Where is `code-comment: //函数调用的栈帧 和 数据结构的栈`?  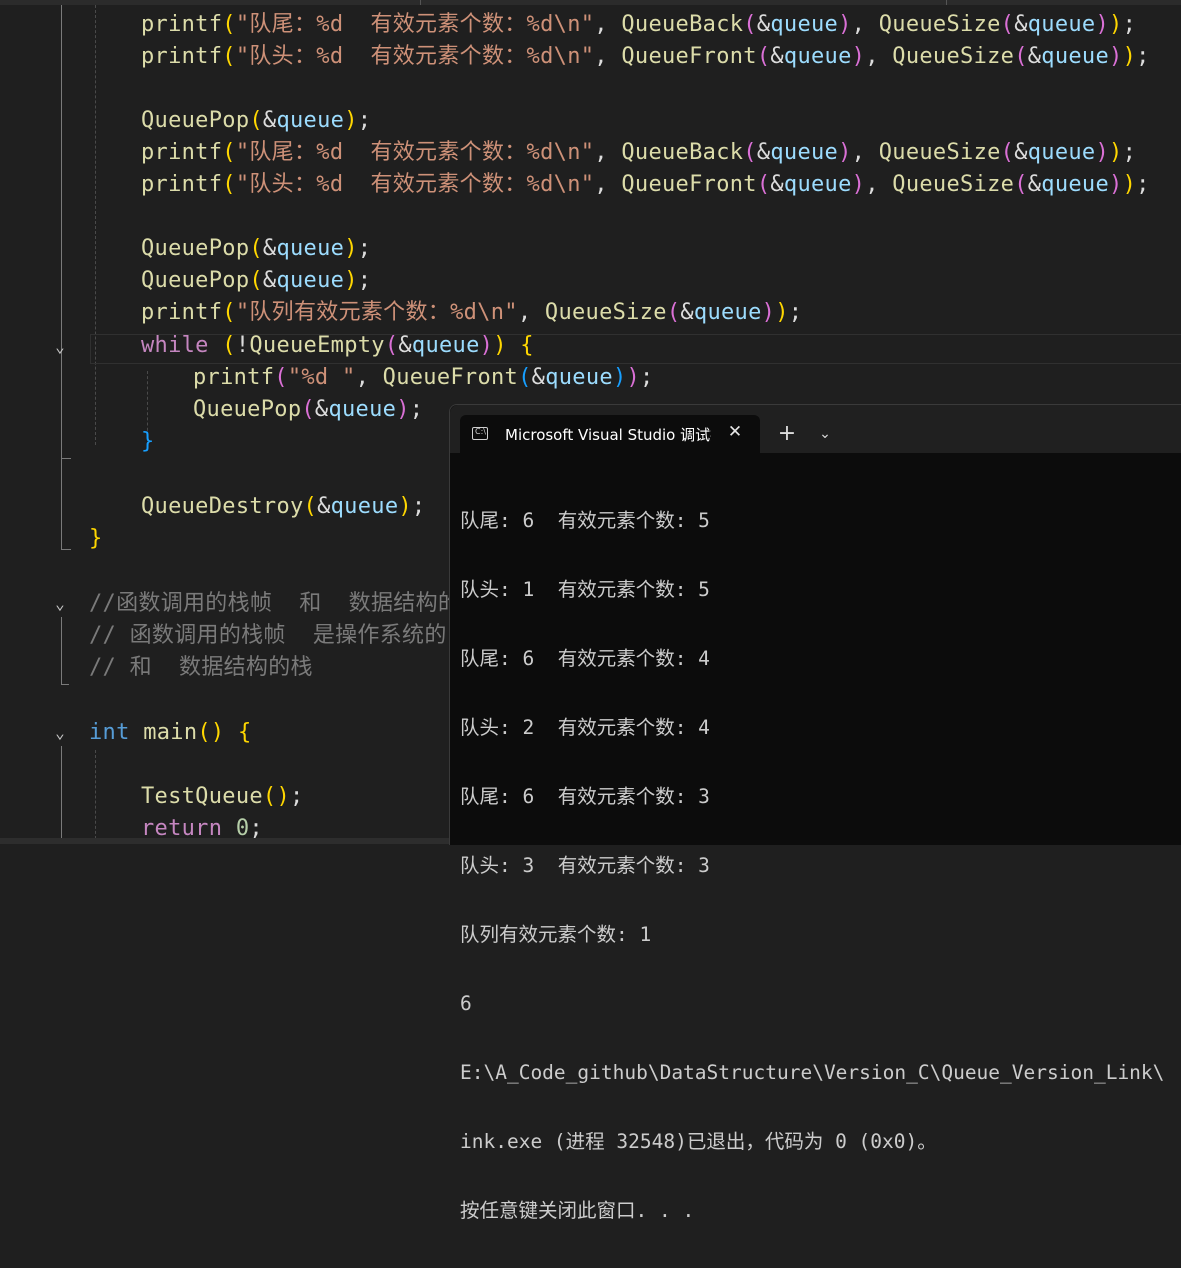 code-comment: //函数调用的栈帧 和 数据结构的栈 is located at coordinates (286, 603).